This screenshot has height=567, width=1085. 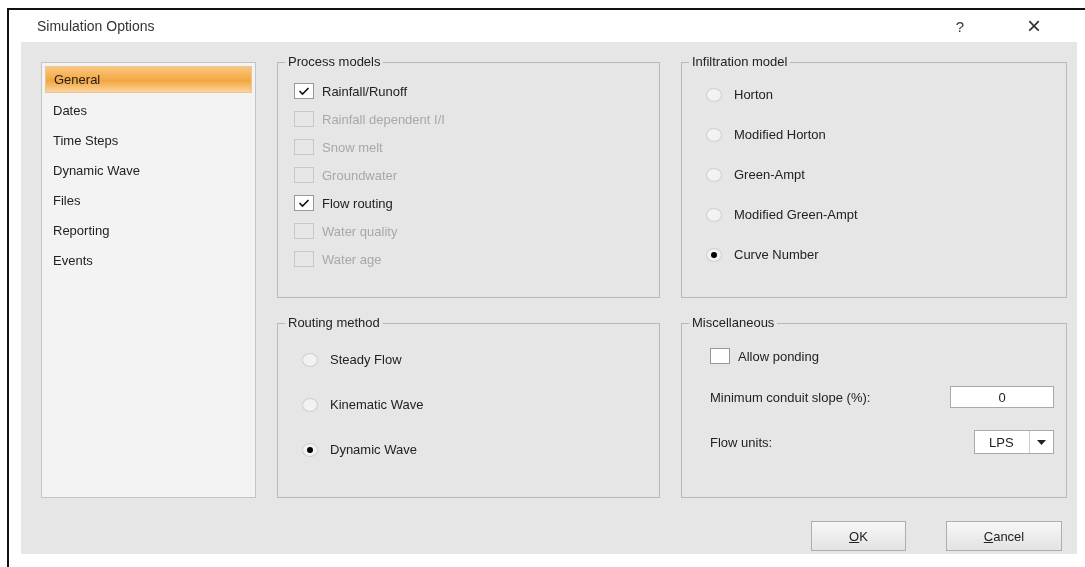 I want to click on sidebar-item: Dates, so click(x=148, y=110).